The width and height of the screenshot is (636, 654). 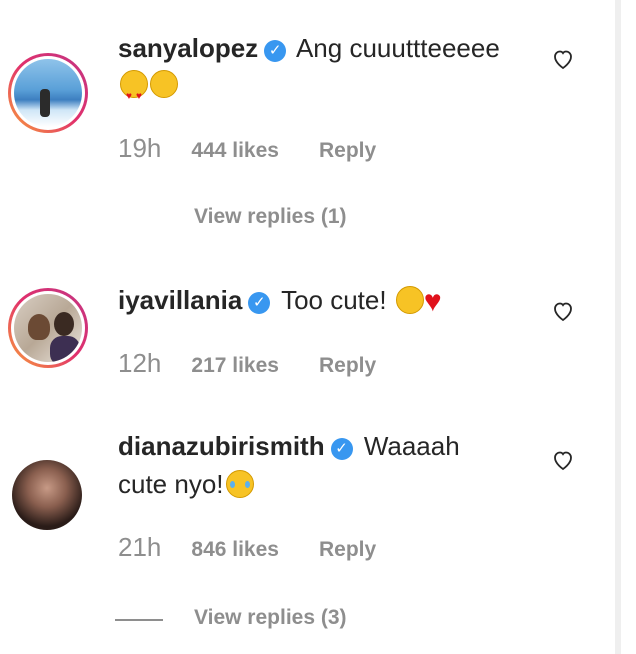 What do you see at coordinates (164, 84) in the screenshot?
I see `hugging-emoji` at bounding box center [164, 84].